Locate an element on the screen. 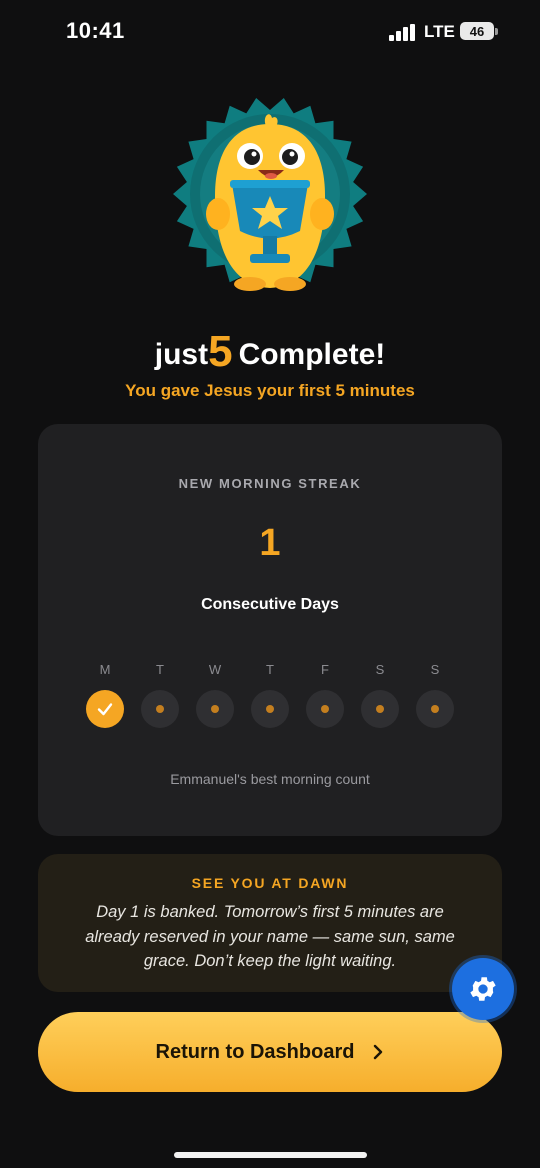 Image resolution: width=540 pixels, height=1168 pixels. title-number: 5 is located at coordinates (220, 351).